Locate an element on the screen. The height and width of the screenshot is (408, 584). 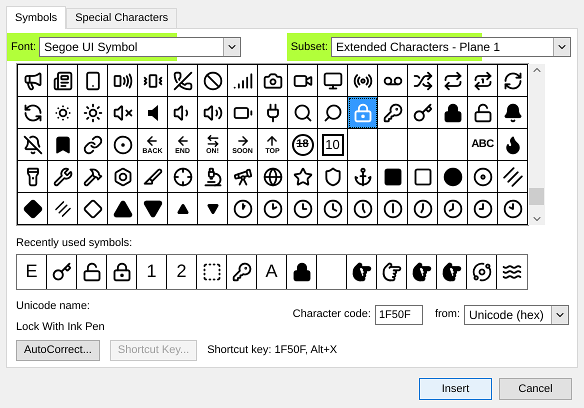
bell-off-icon is located at coordinates (32, 144).